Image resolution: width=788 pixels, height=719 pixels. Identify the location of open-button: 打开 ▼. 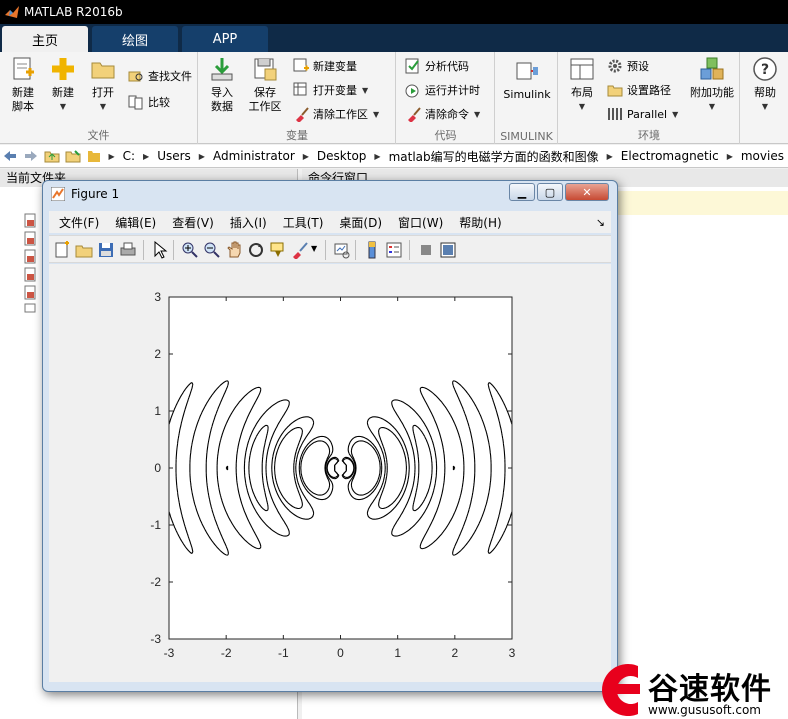
(103, 85).